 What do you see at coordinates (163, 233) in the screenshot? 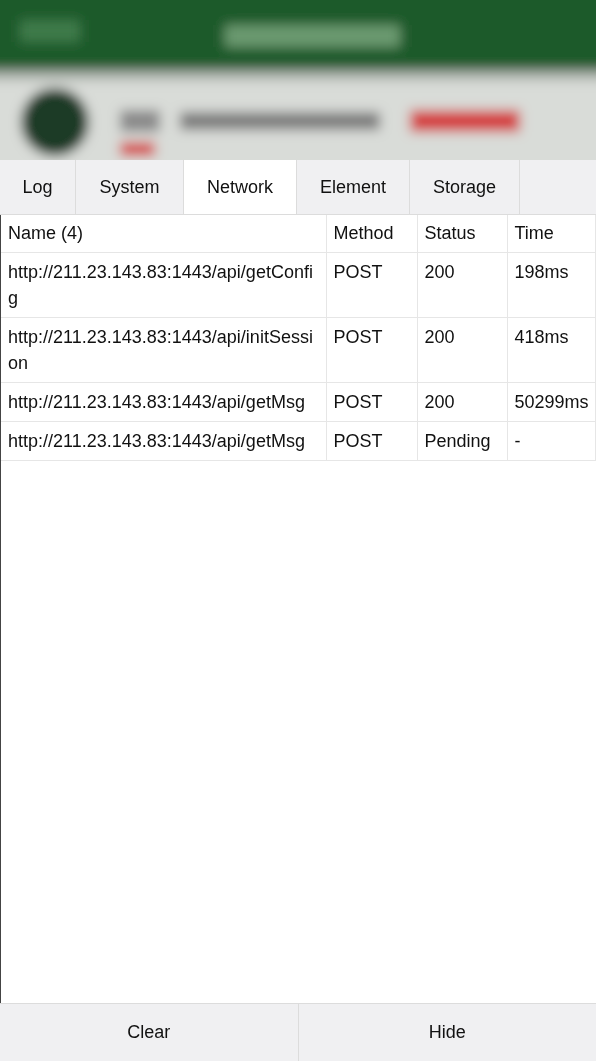
I see `column-header: Name (4)` at bounding box center [163, 233].